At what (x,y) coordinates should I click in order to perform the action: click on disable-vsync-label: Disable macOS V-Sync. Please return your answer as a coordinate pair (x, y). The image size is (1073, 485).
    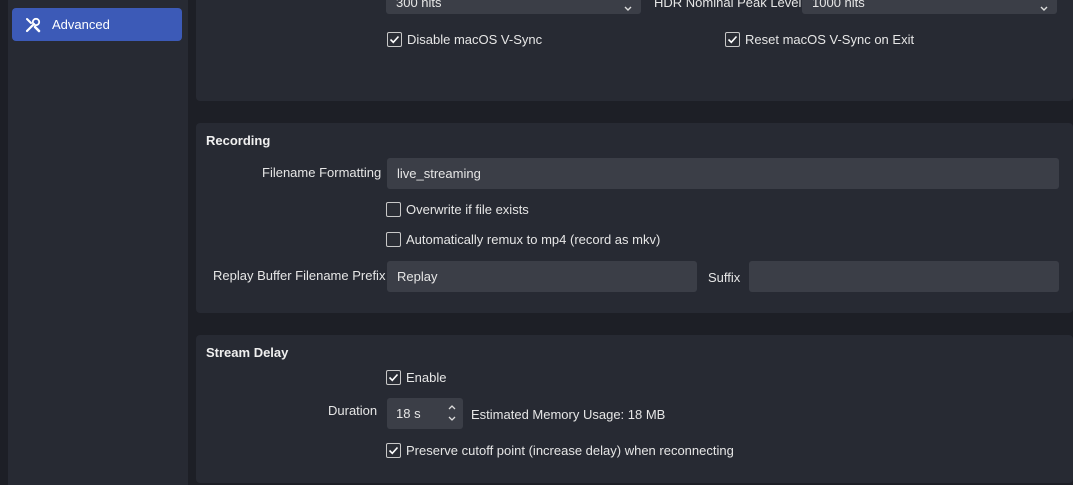
    Looking at the image, I should click on (475, 39).